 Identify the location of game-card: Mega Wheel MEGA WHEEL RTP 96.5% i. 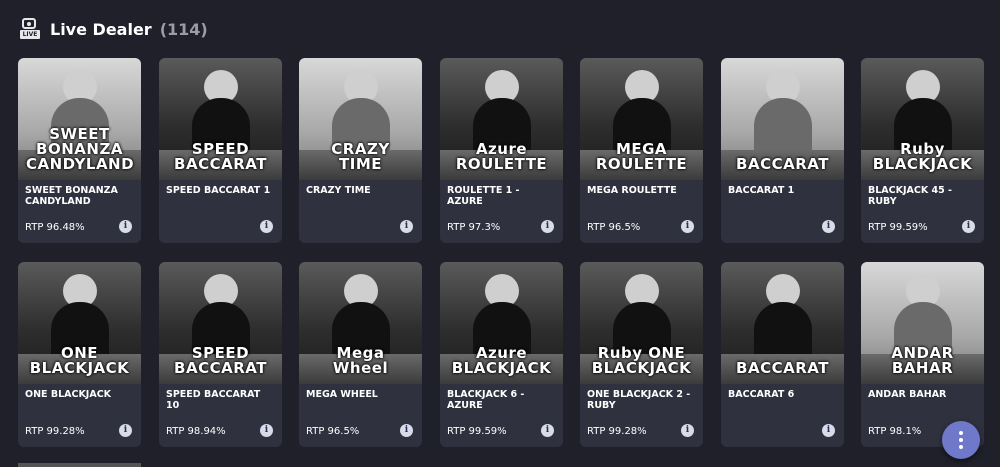
(360, 354).